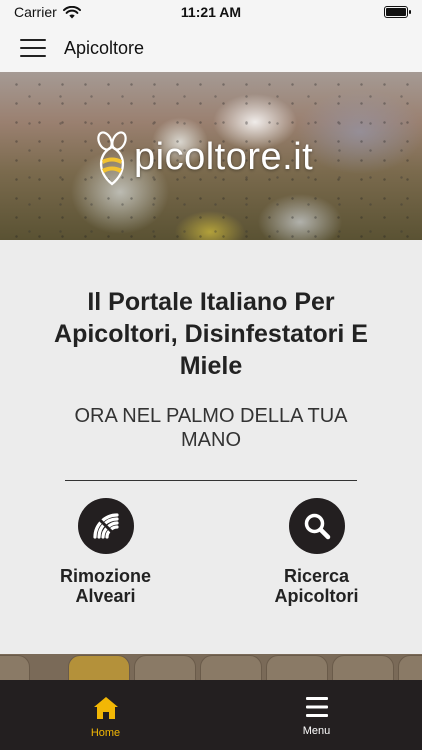 Image resolution: width=422 pixels, height=750 pixels. I want to click on nav-home: Home, so click(105, 715).